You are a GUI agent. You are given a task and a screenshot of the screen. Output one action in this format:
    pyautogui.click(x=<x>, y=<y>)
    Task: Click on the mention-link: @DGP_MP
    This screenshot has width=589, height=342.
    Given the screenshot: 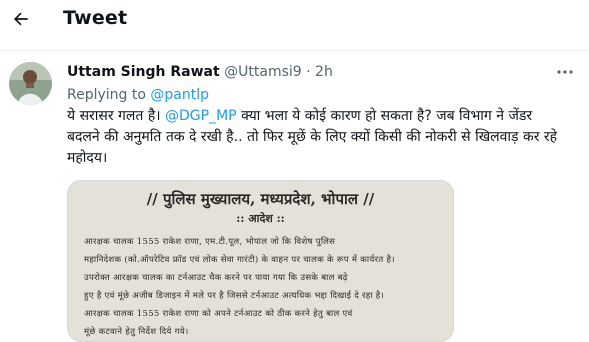 What is the action you would take?
    pyautogui.click(x=201, y=116)
    